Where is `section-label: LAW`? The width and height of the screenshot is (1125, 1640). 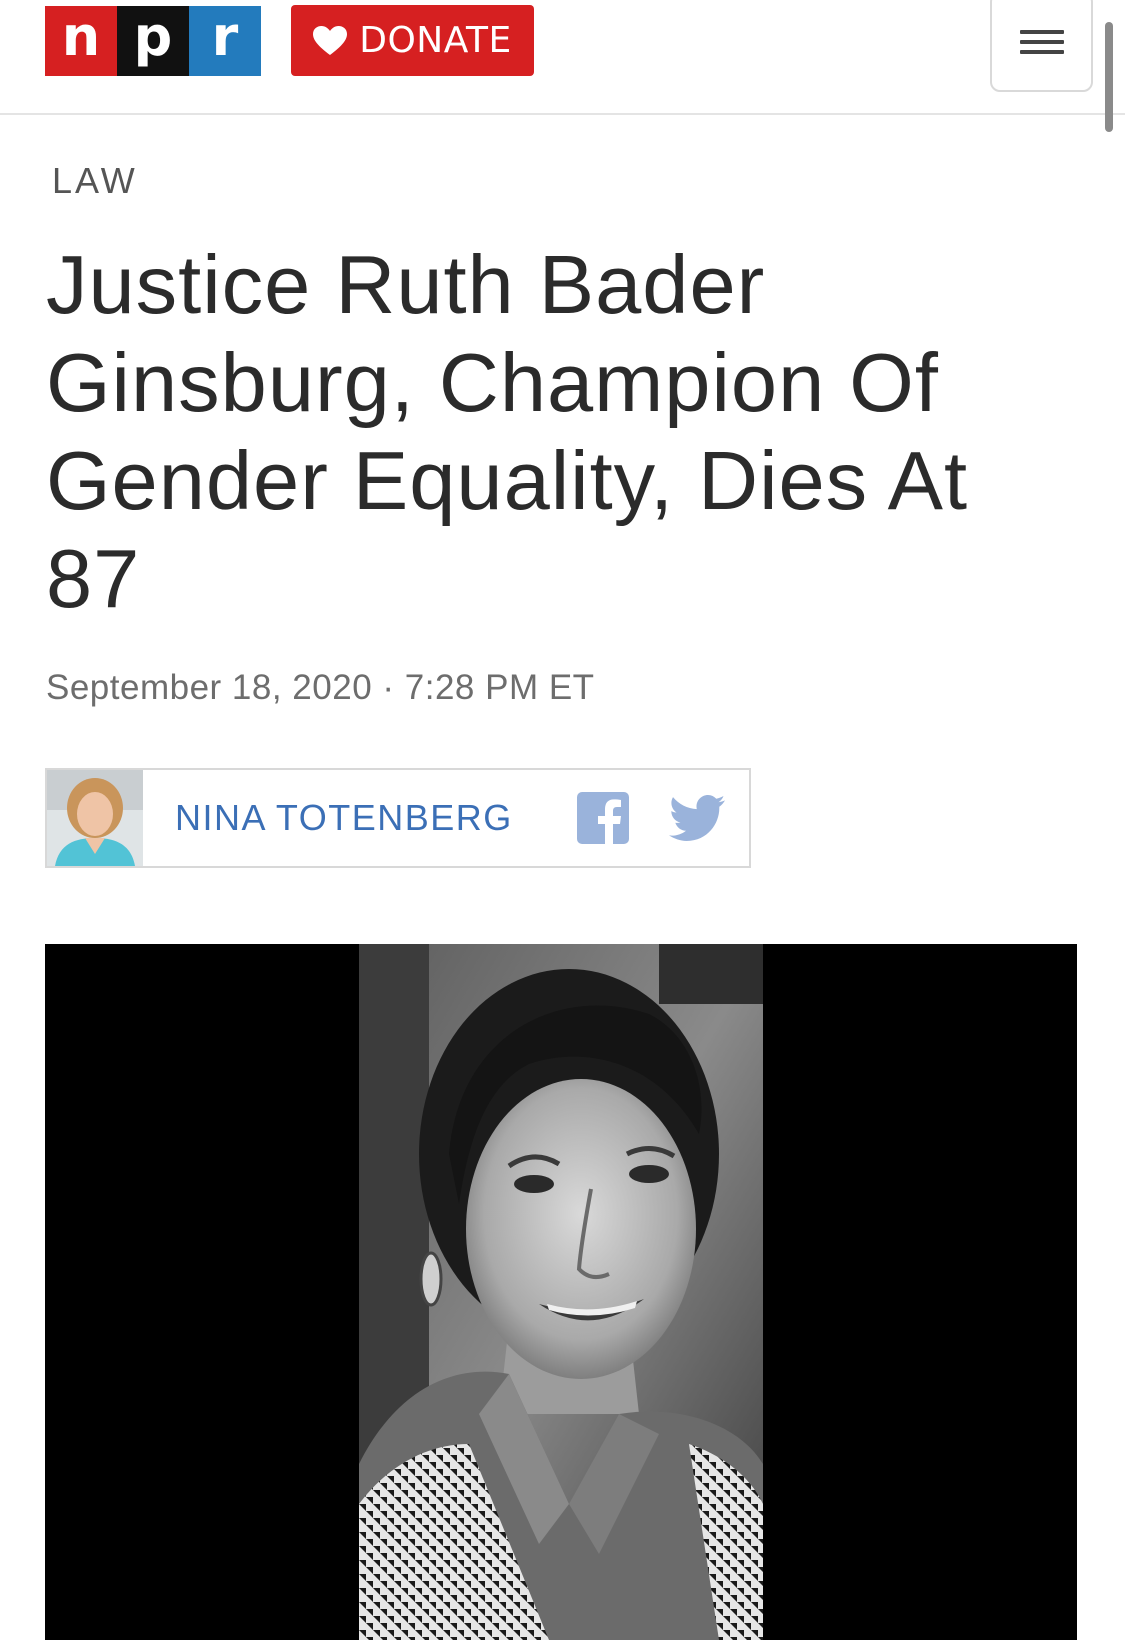 section-label: LAW is located at coordinates (95, 181).